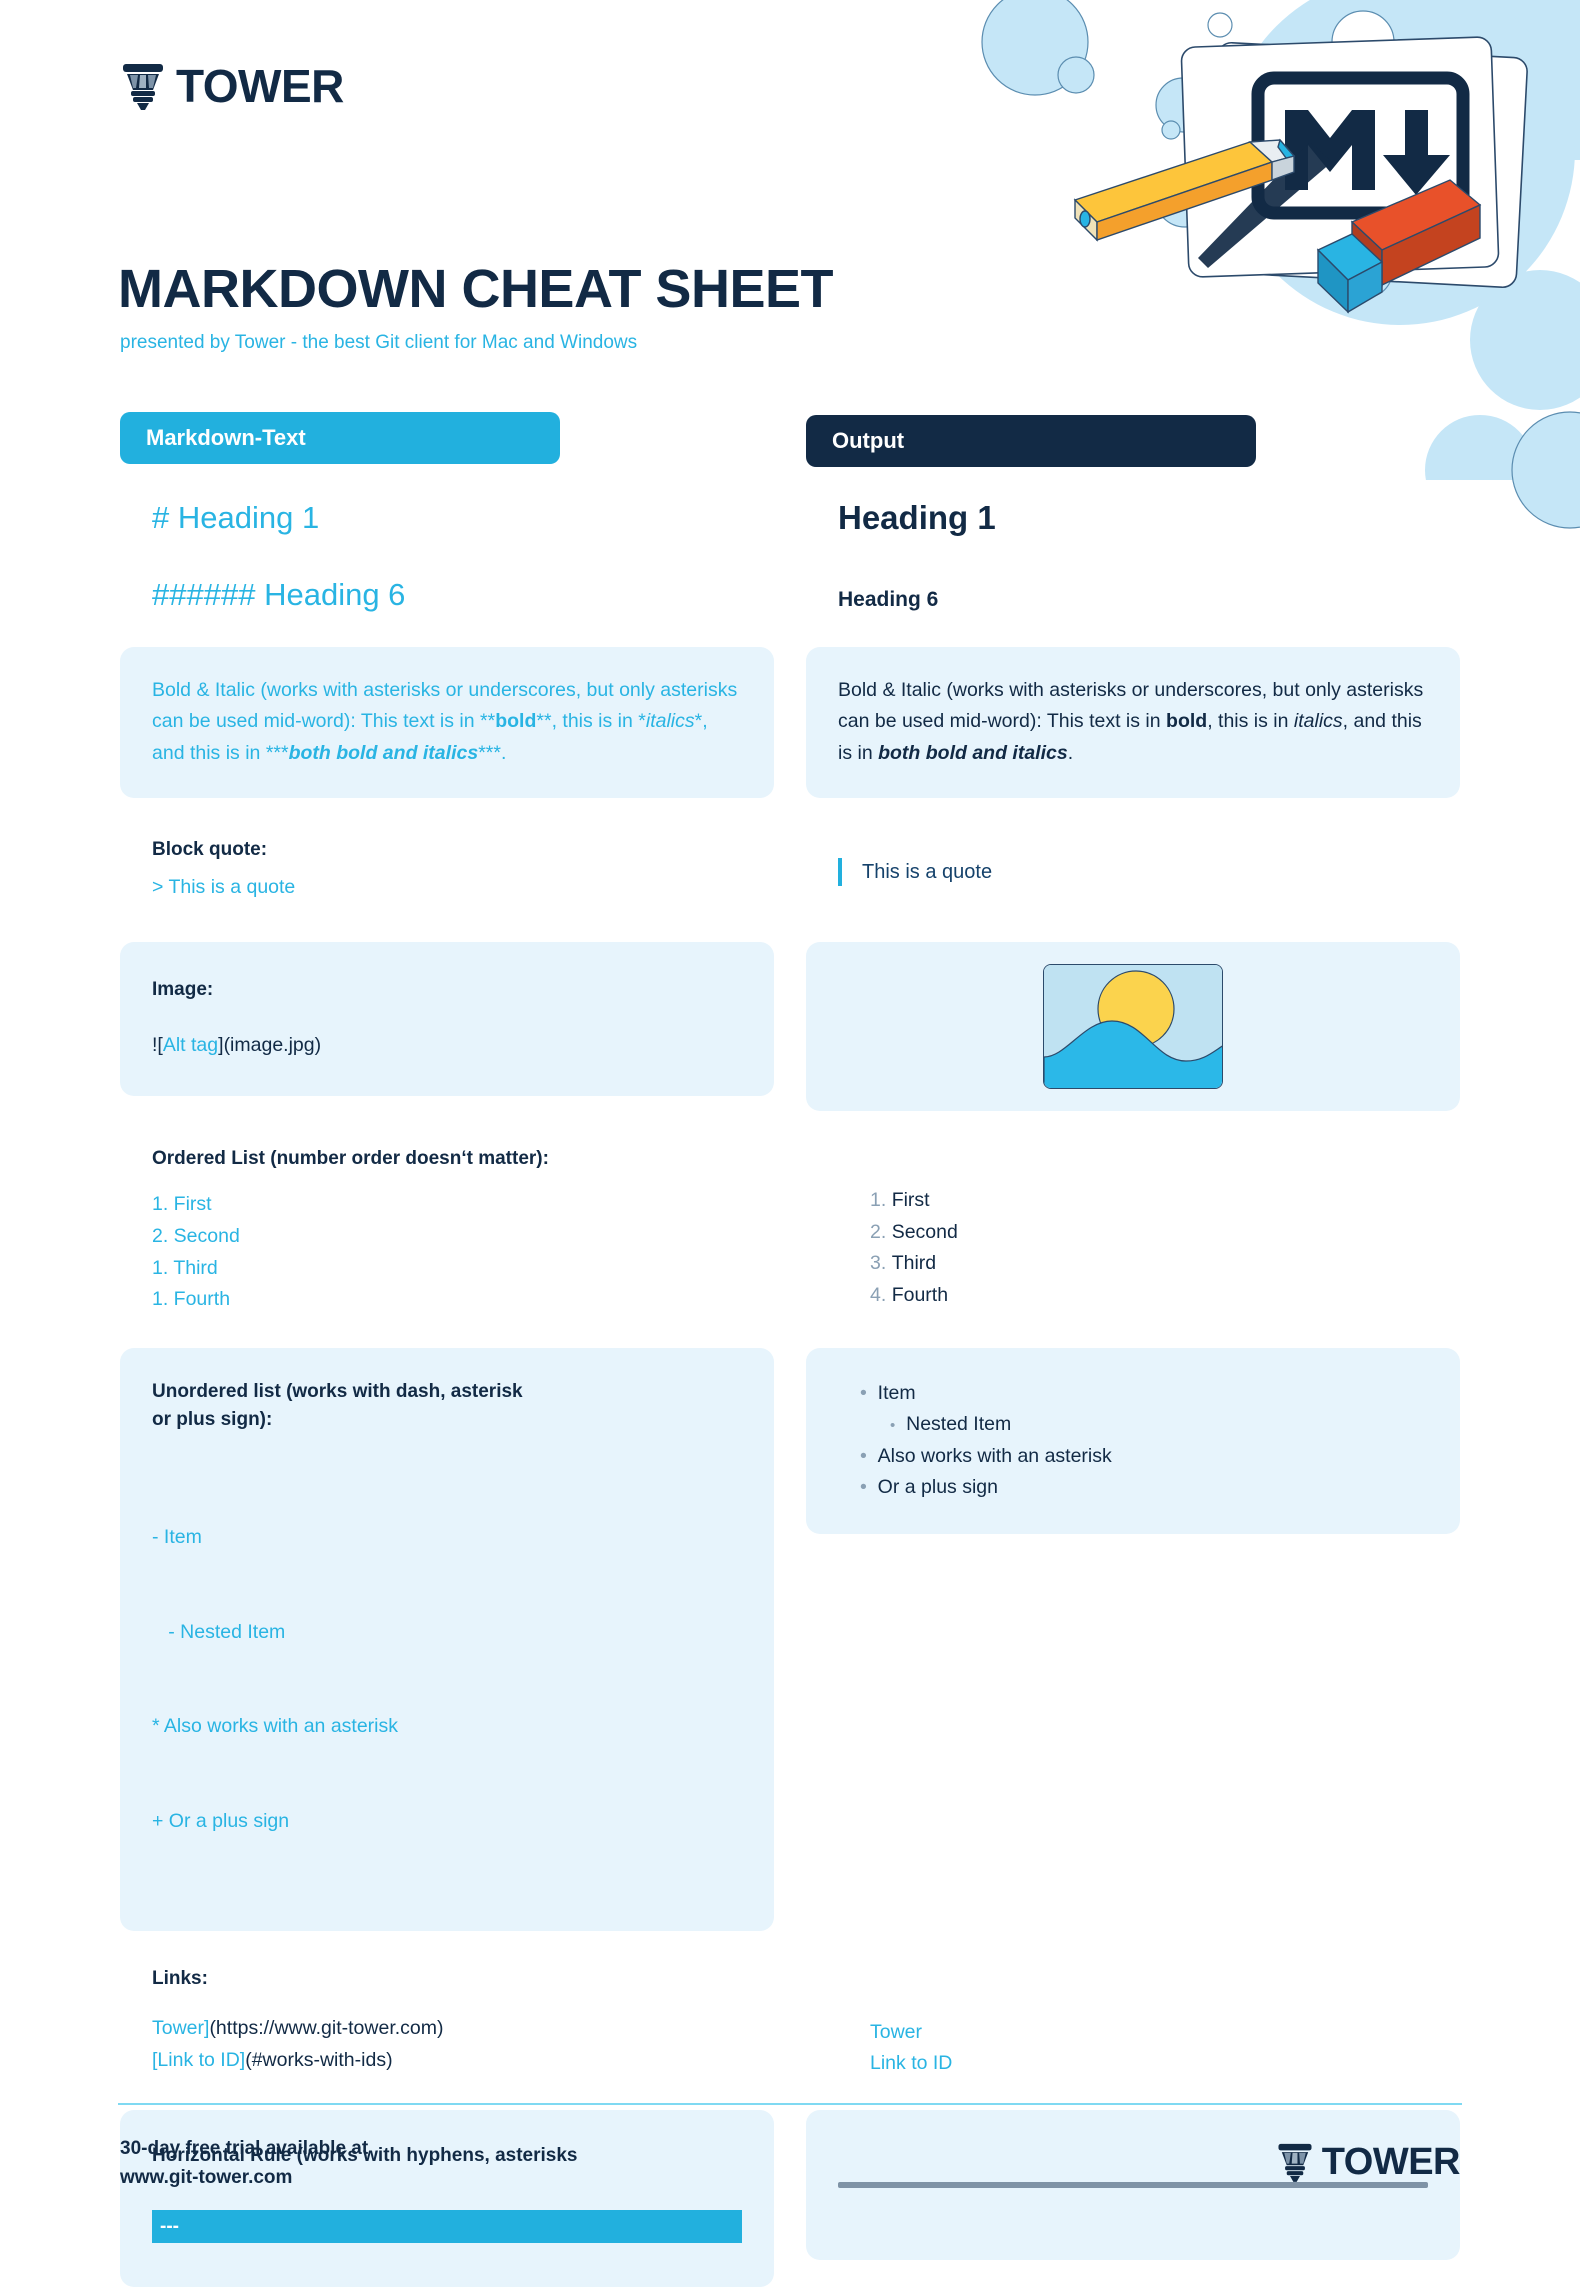 The width and height of the screenshot is (1580, 2287). I want to click on list-text: Item, so click(896, 1392).